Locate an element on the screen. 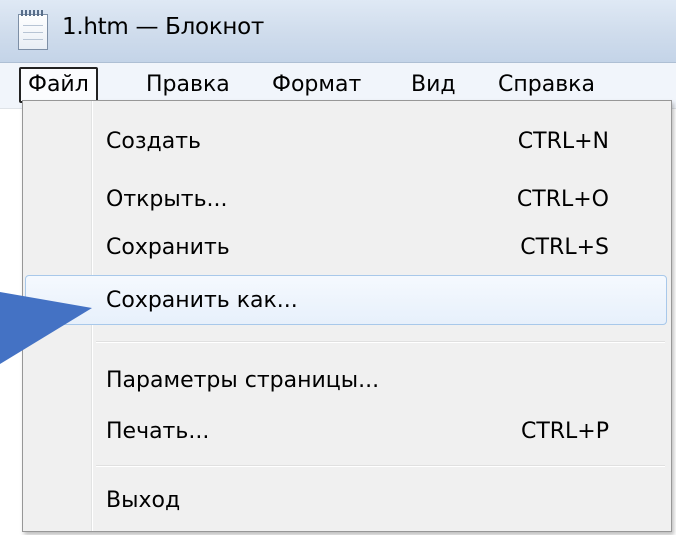  menu-item-save: Сохранить CTRL+S is located at coordinates (346, 248).